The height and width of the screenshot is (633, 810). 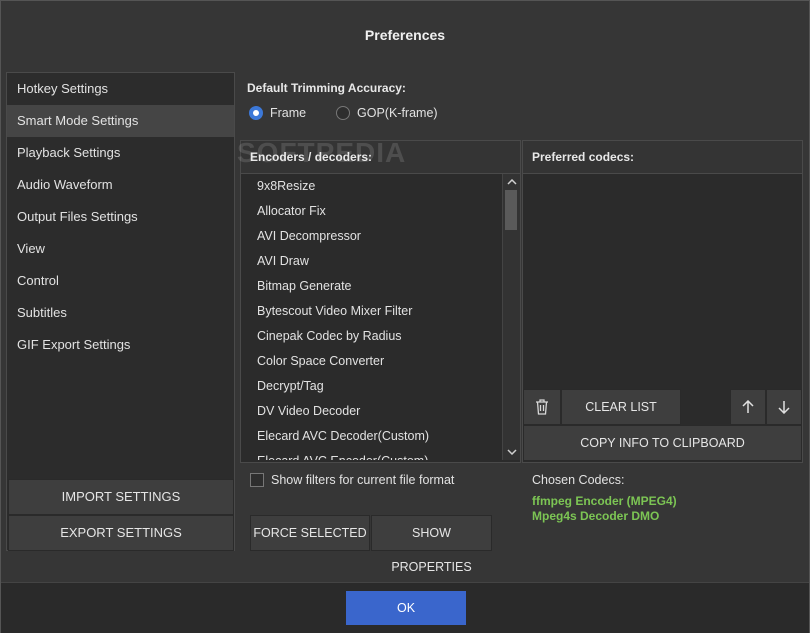 I want to click on sidebar-item-hotkey-settings: Hotkey Settings, so click(x=120, y=89).